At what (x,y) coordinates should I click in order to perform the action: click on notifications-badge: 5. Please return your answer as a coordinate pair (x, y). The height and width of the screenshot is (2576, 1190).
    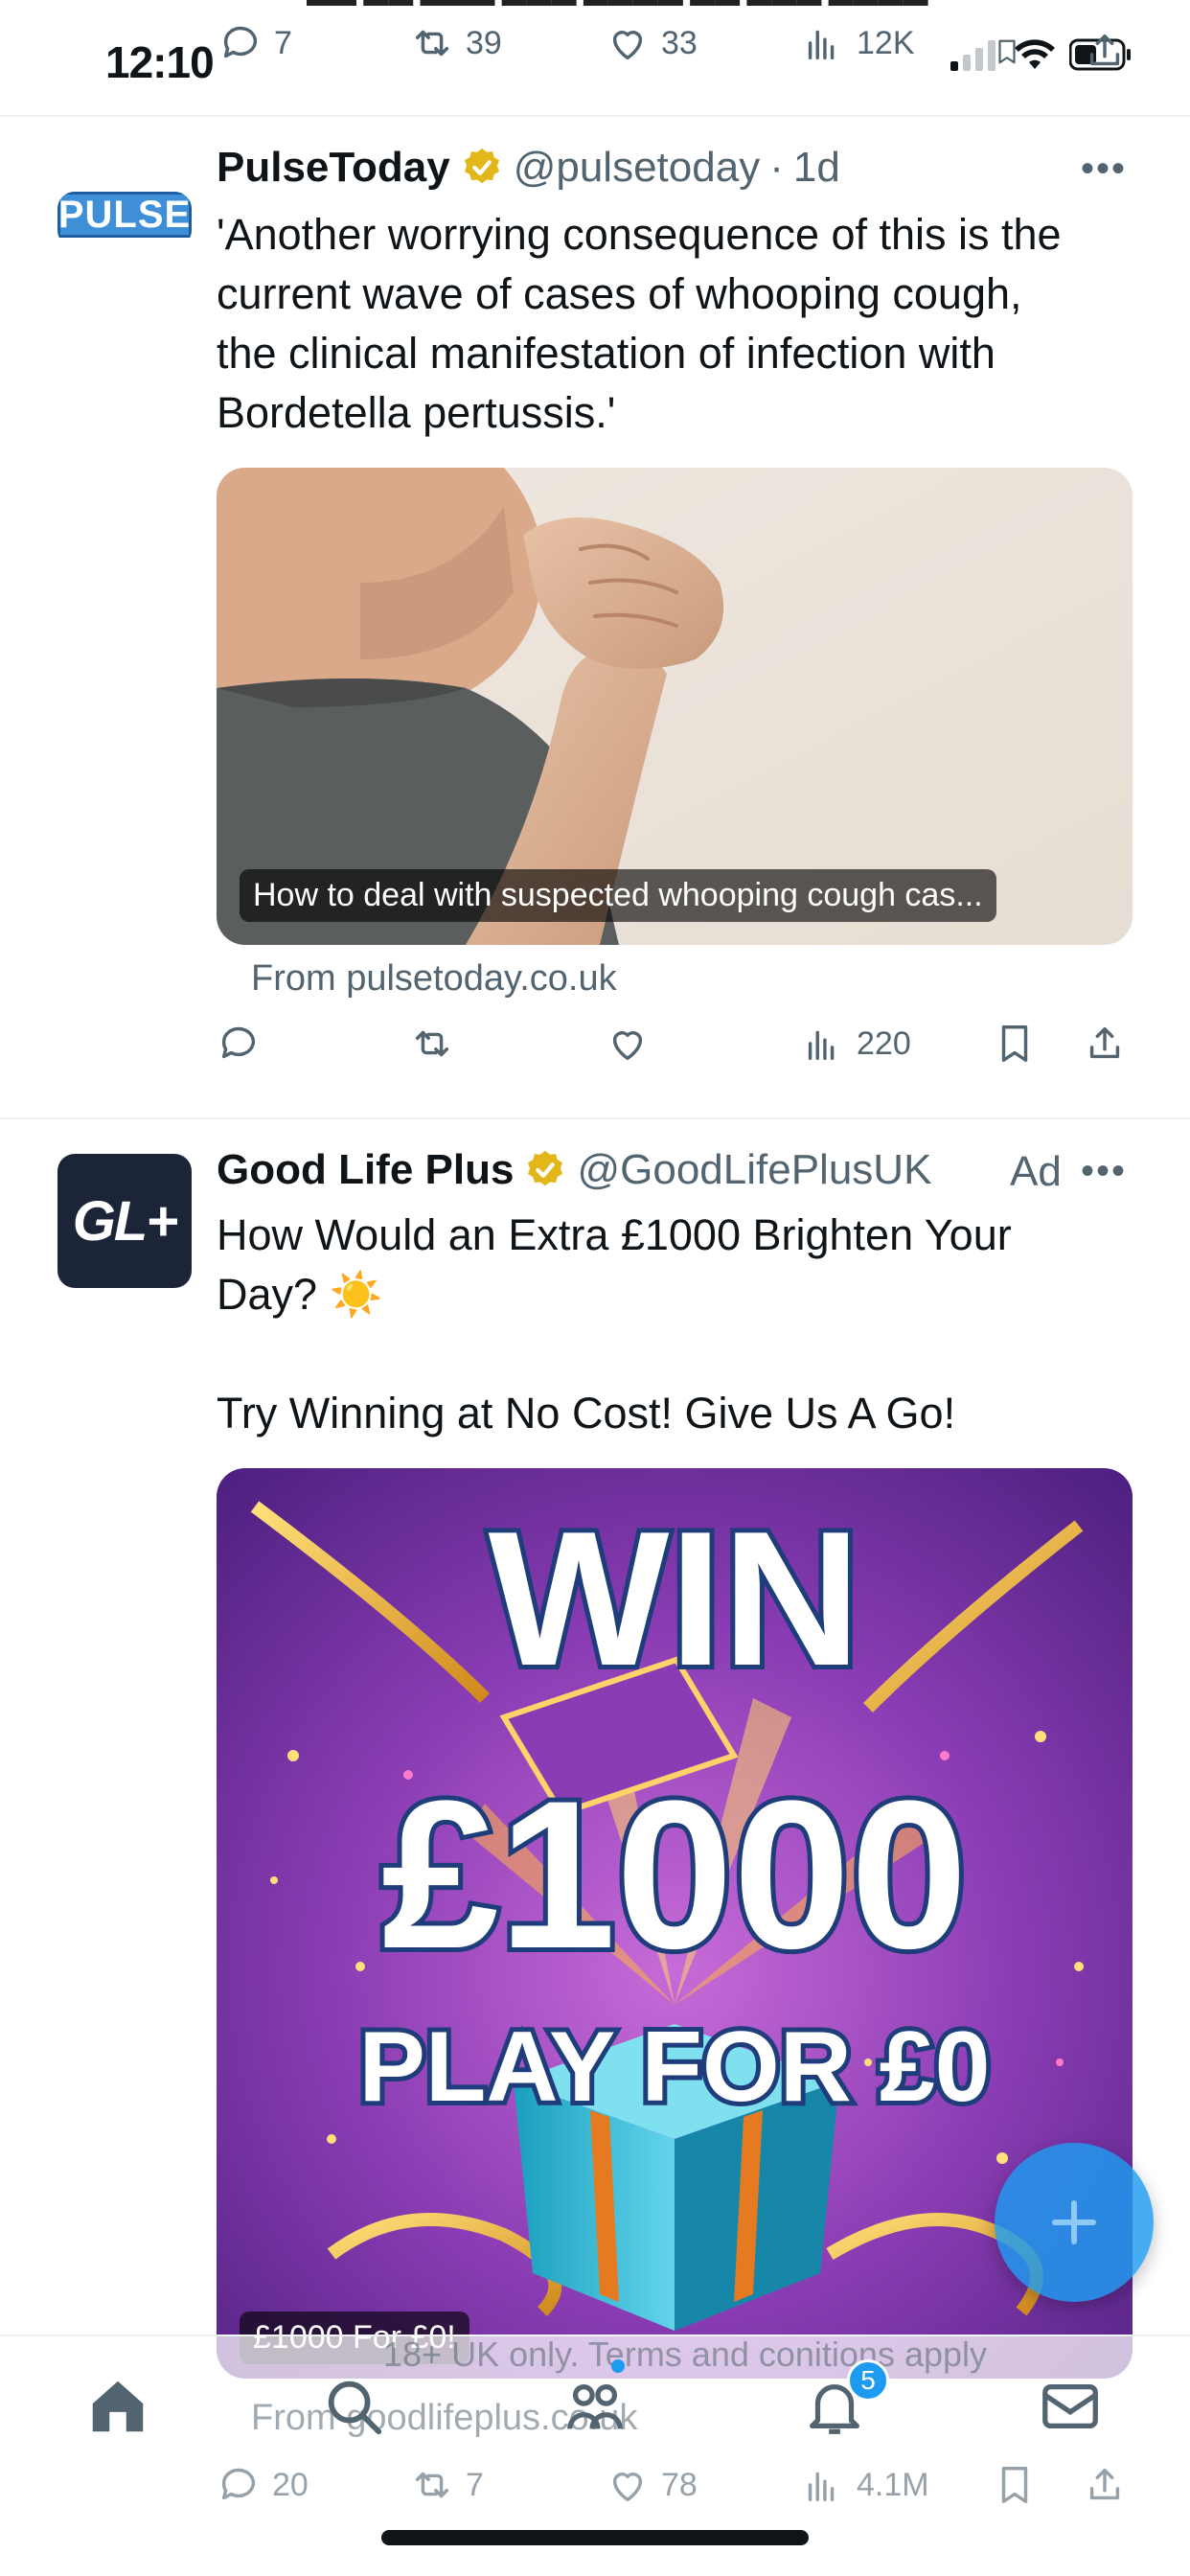
    Looking at the image, I should click on (868, 2380).